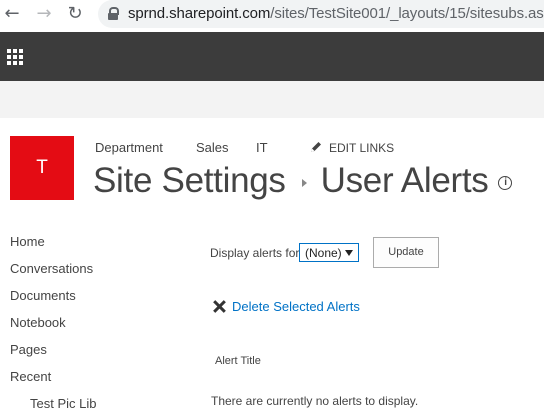 Image resolution: width=544 pixels, height=419 pixels. What do you see at coordinates (262, 147) in the screenshot?
I see `topnav-it: IT` at bounding box center [262, 147].